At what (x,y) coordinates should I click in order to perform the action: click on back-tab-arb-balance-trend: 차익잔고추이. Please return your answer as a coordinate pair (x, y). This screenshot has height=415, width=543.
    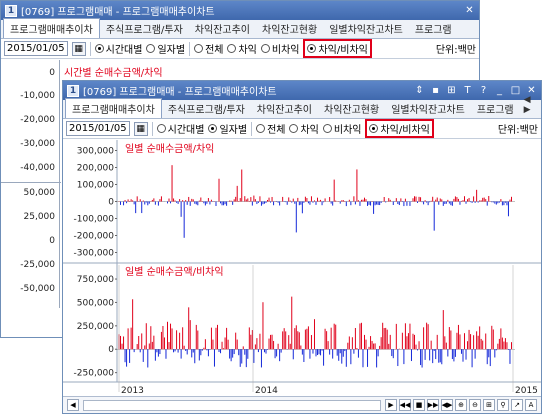
    Looking at the image, I should click on (222, 28).